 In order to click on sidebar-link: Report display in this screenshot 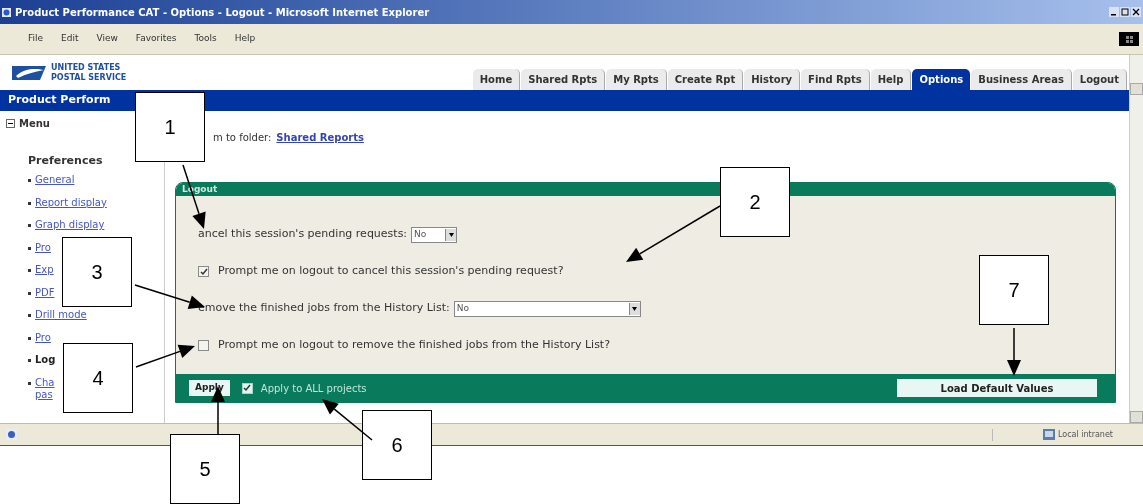, I will do `click(71, 202)`.